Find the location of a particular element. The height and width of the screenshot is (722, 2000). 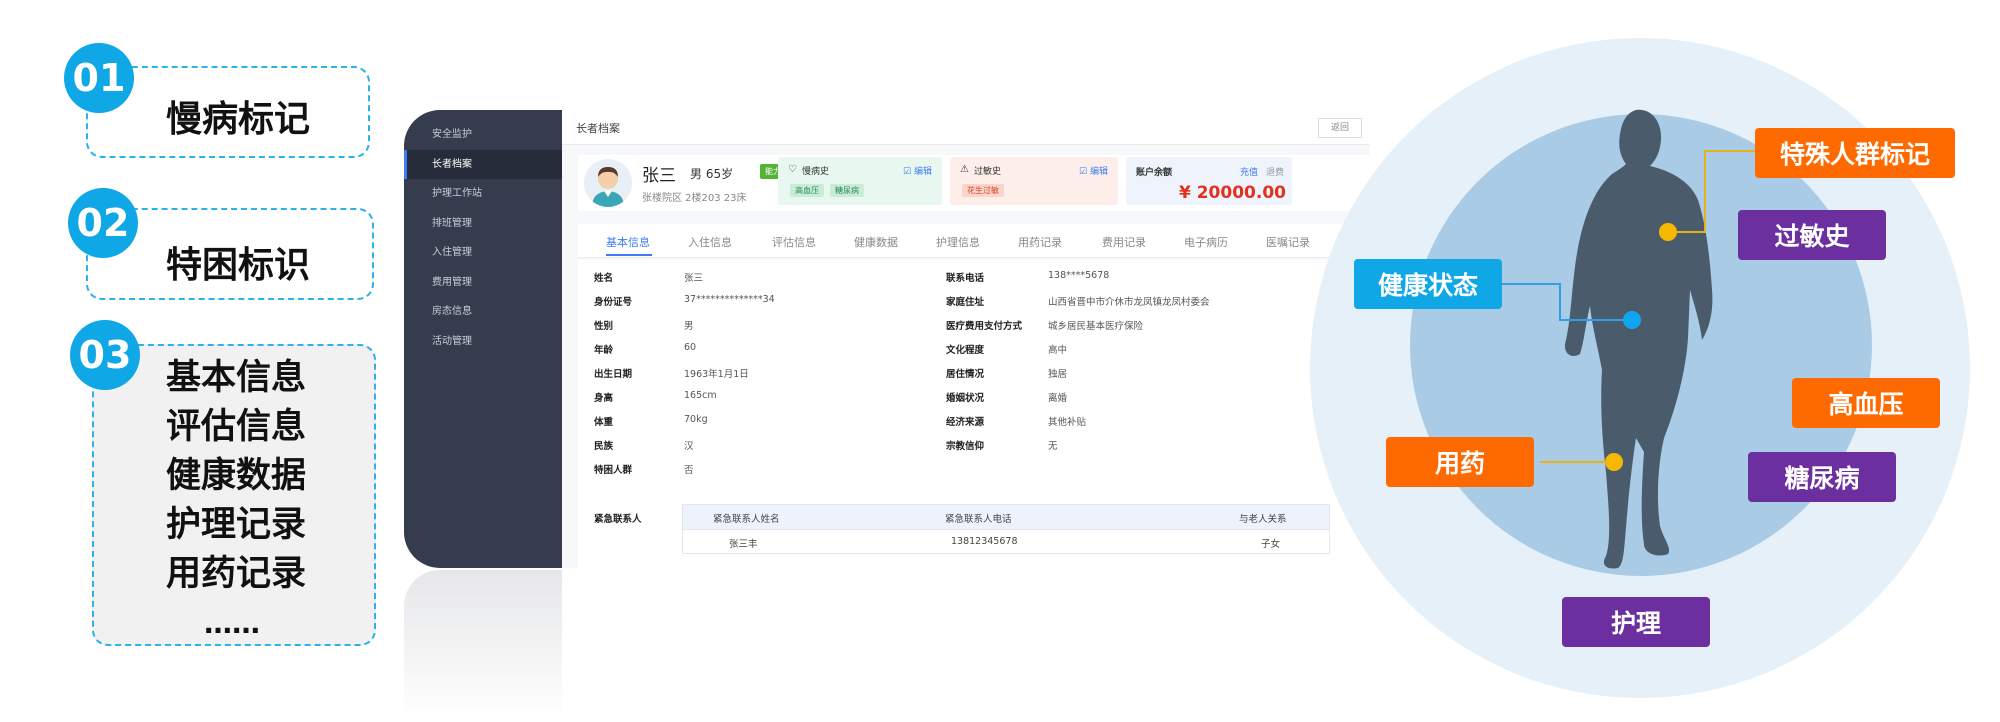

marker-dot-health is located at coordinates (1632, 320).